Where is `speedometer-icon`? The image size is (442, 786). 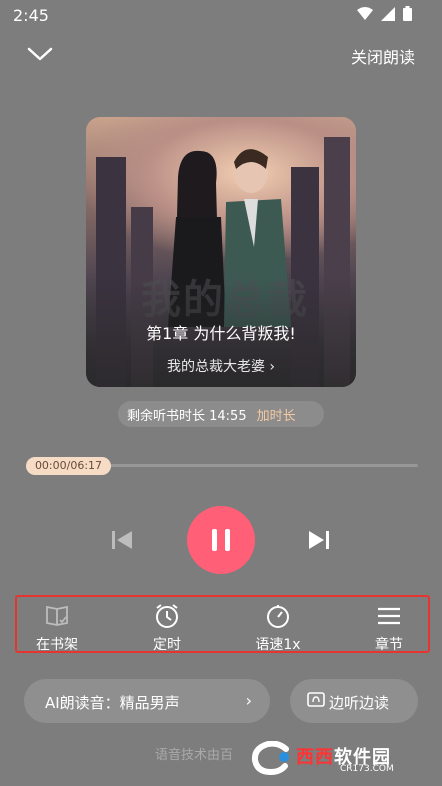
speedometer-icon is located at coordinates (278, 616).